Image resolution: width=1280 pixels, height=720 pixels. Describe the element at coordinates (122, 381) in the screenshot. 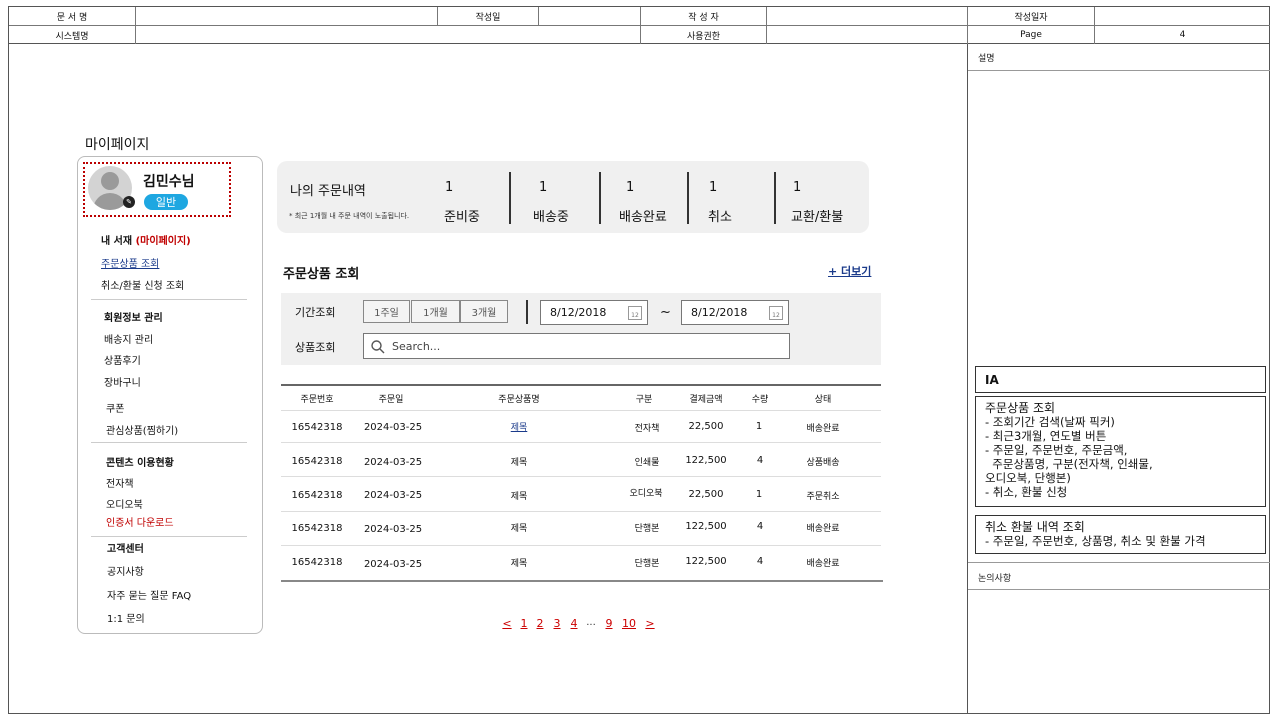

I see `sidebar-item-cart: 장바구니` at that location.